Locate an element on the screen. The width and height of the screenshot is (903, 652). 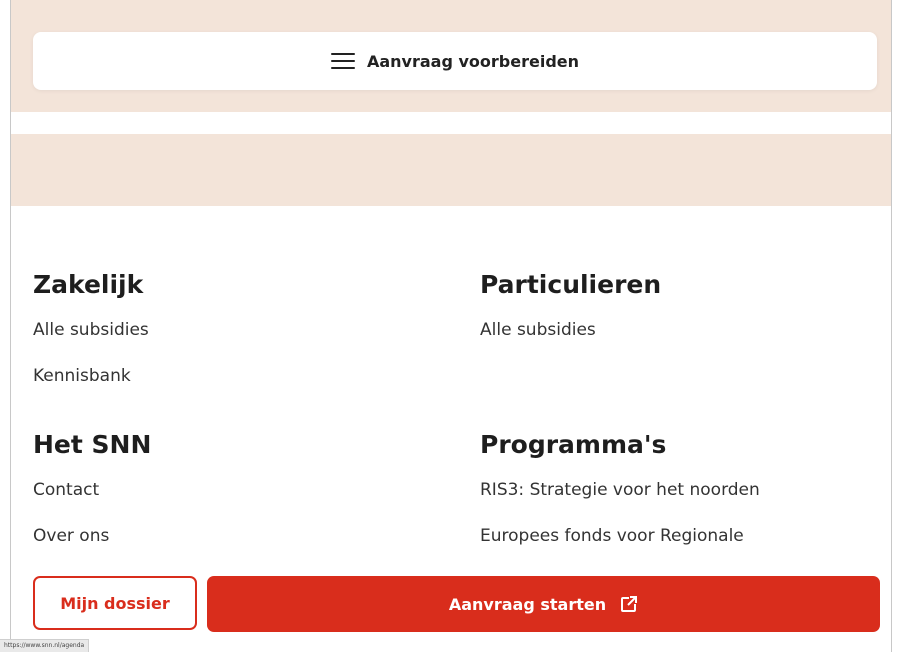
prepare-application-toggle: Aanvraag voorbereiden is located at coordinates (455, 61).